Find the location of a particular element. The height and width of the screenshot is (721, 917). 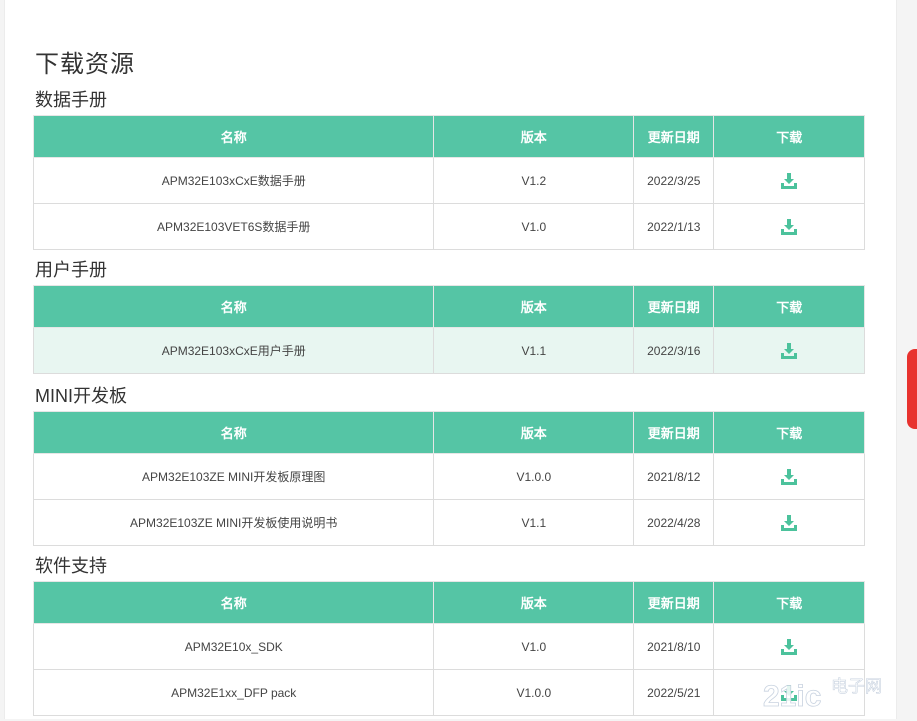

section-title: 用户手册 is located at coordinates (71, 270).